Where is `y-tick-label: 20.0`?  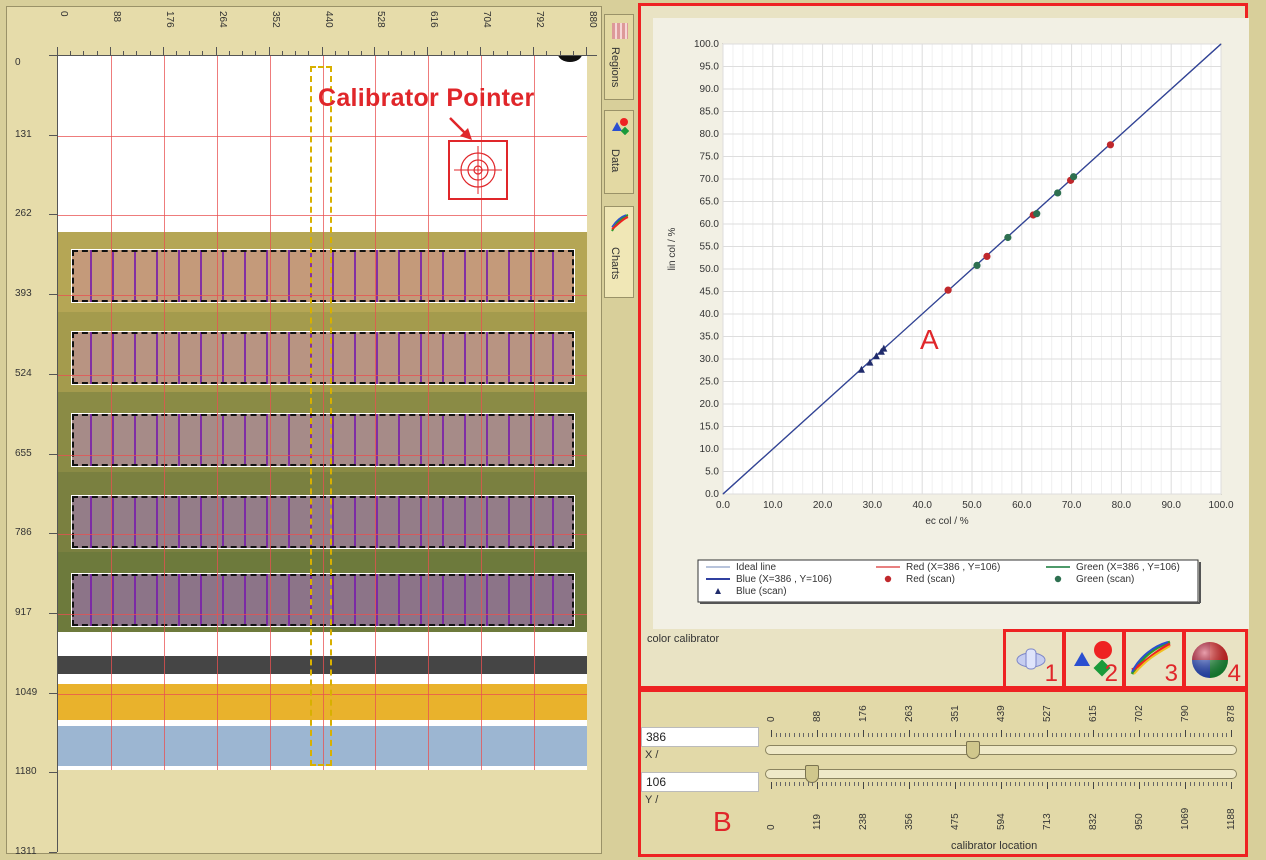
y-tick-label: 20.0 is located at coordinates (710, 404).